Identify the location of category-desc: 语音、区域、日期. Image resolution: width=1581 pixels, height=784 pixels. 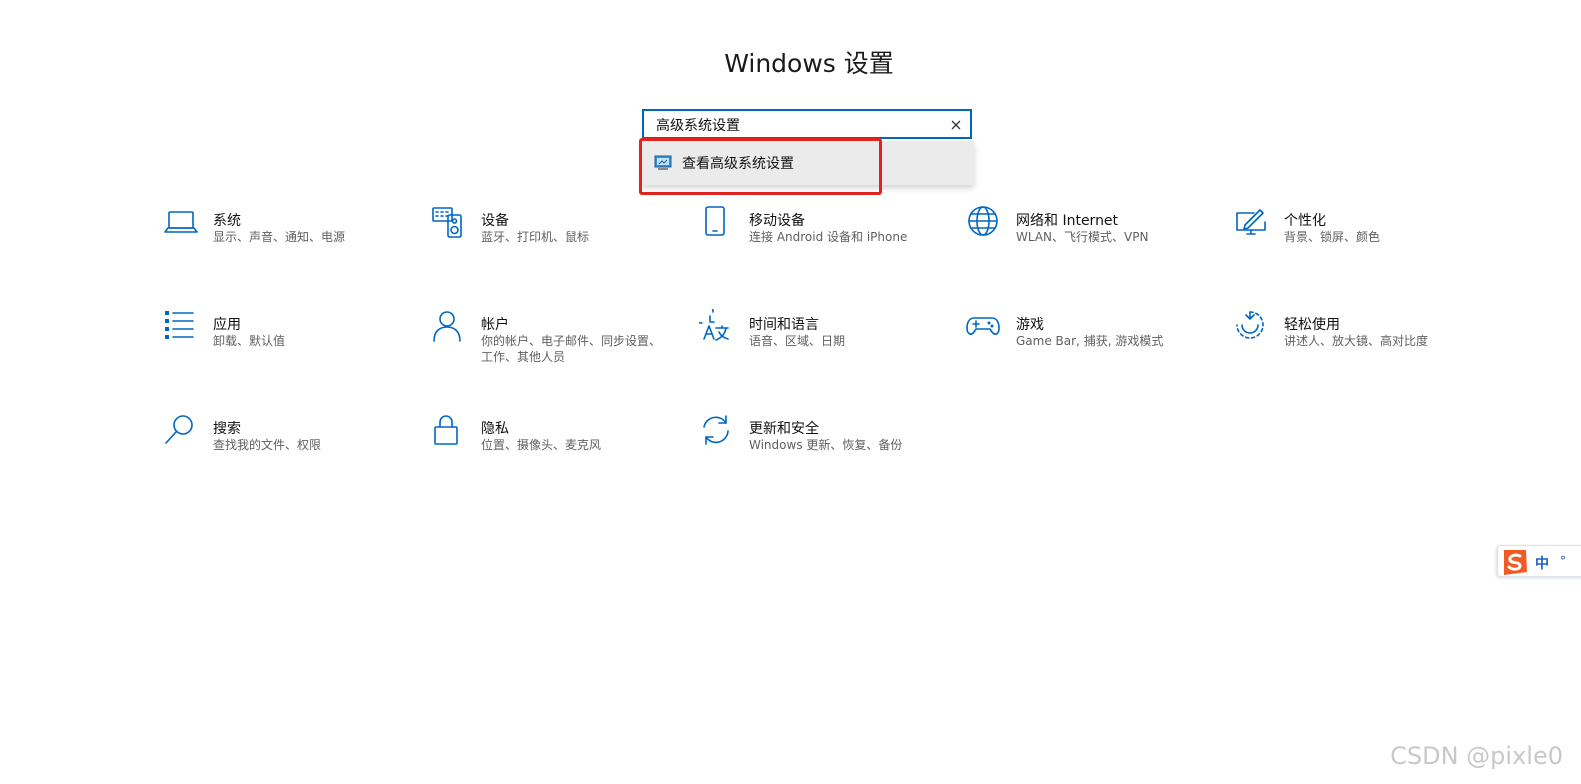
(797, 341).